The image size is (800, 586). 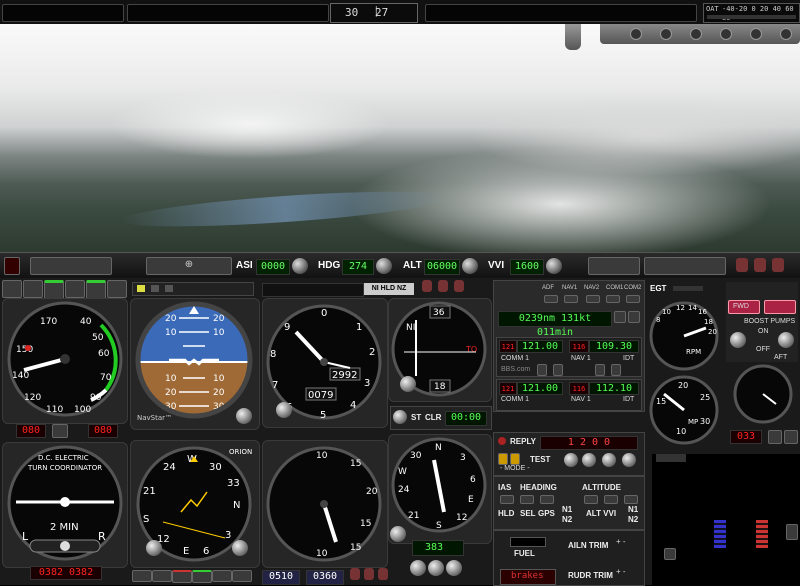 What do you see at coordinates (786, 340) in the screenshot?
I see `boost-switch-right` at bounding box center [786, 340].